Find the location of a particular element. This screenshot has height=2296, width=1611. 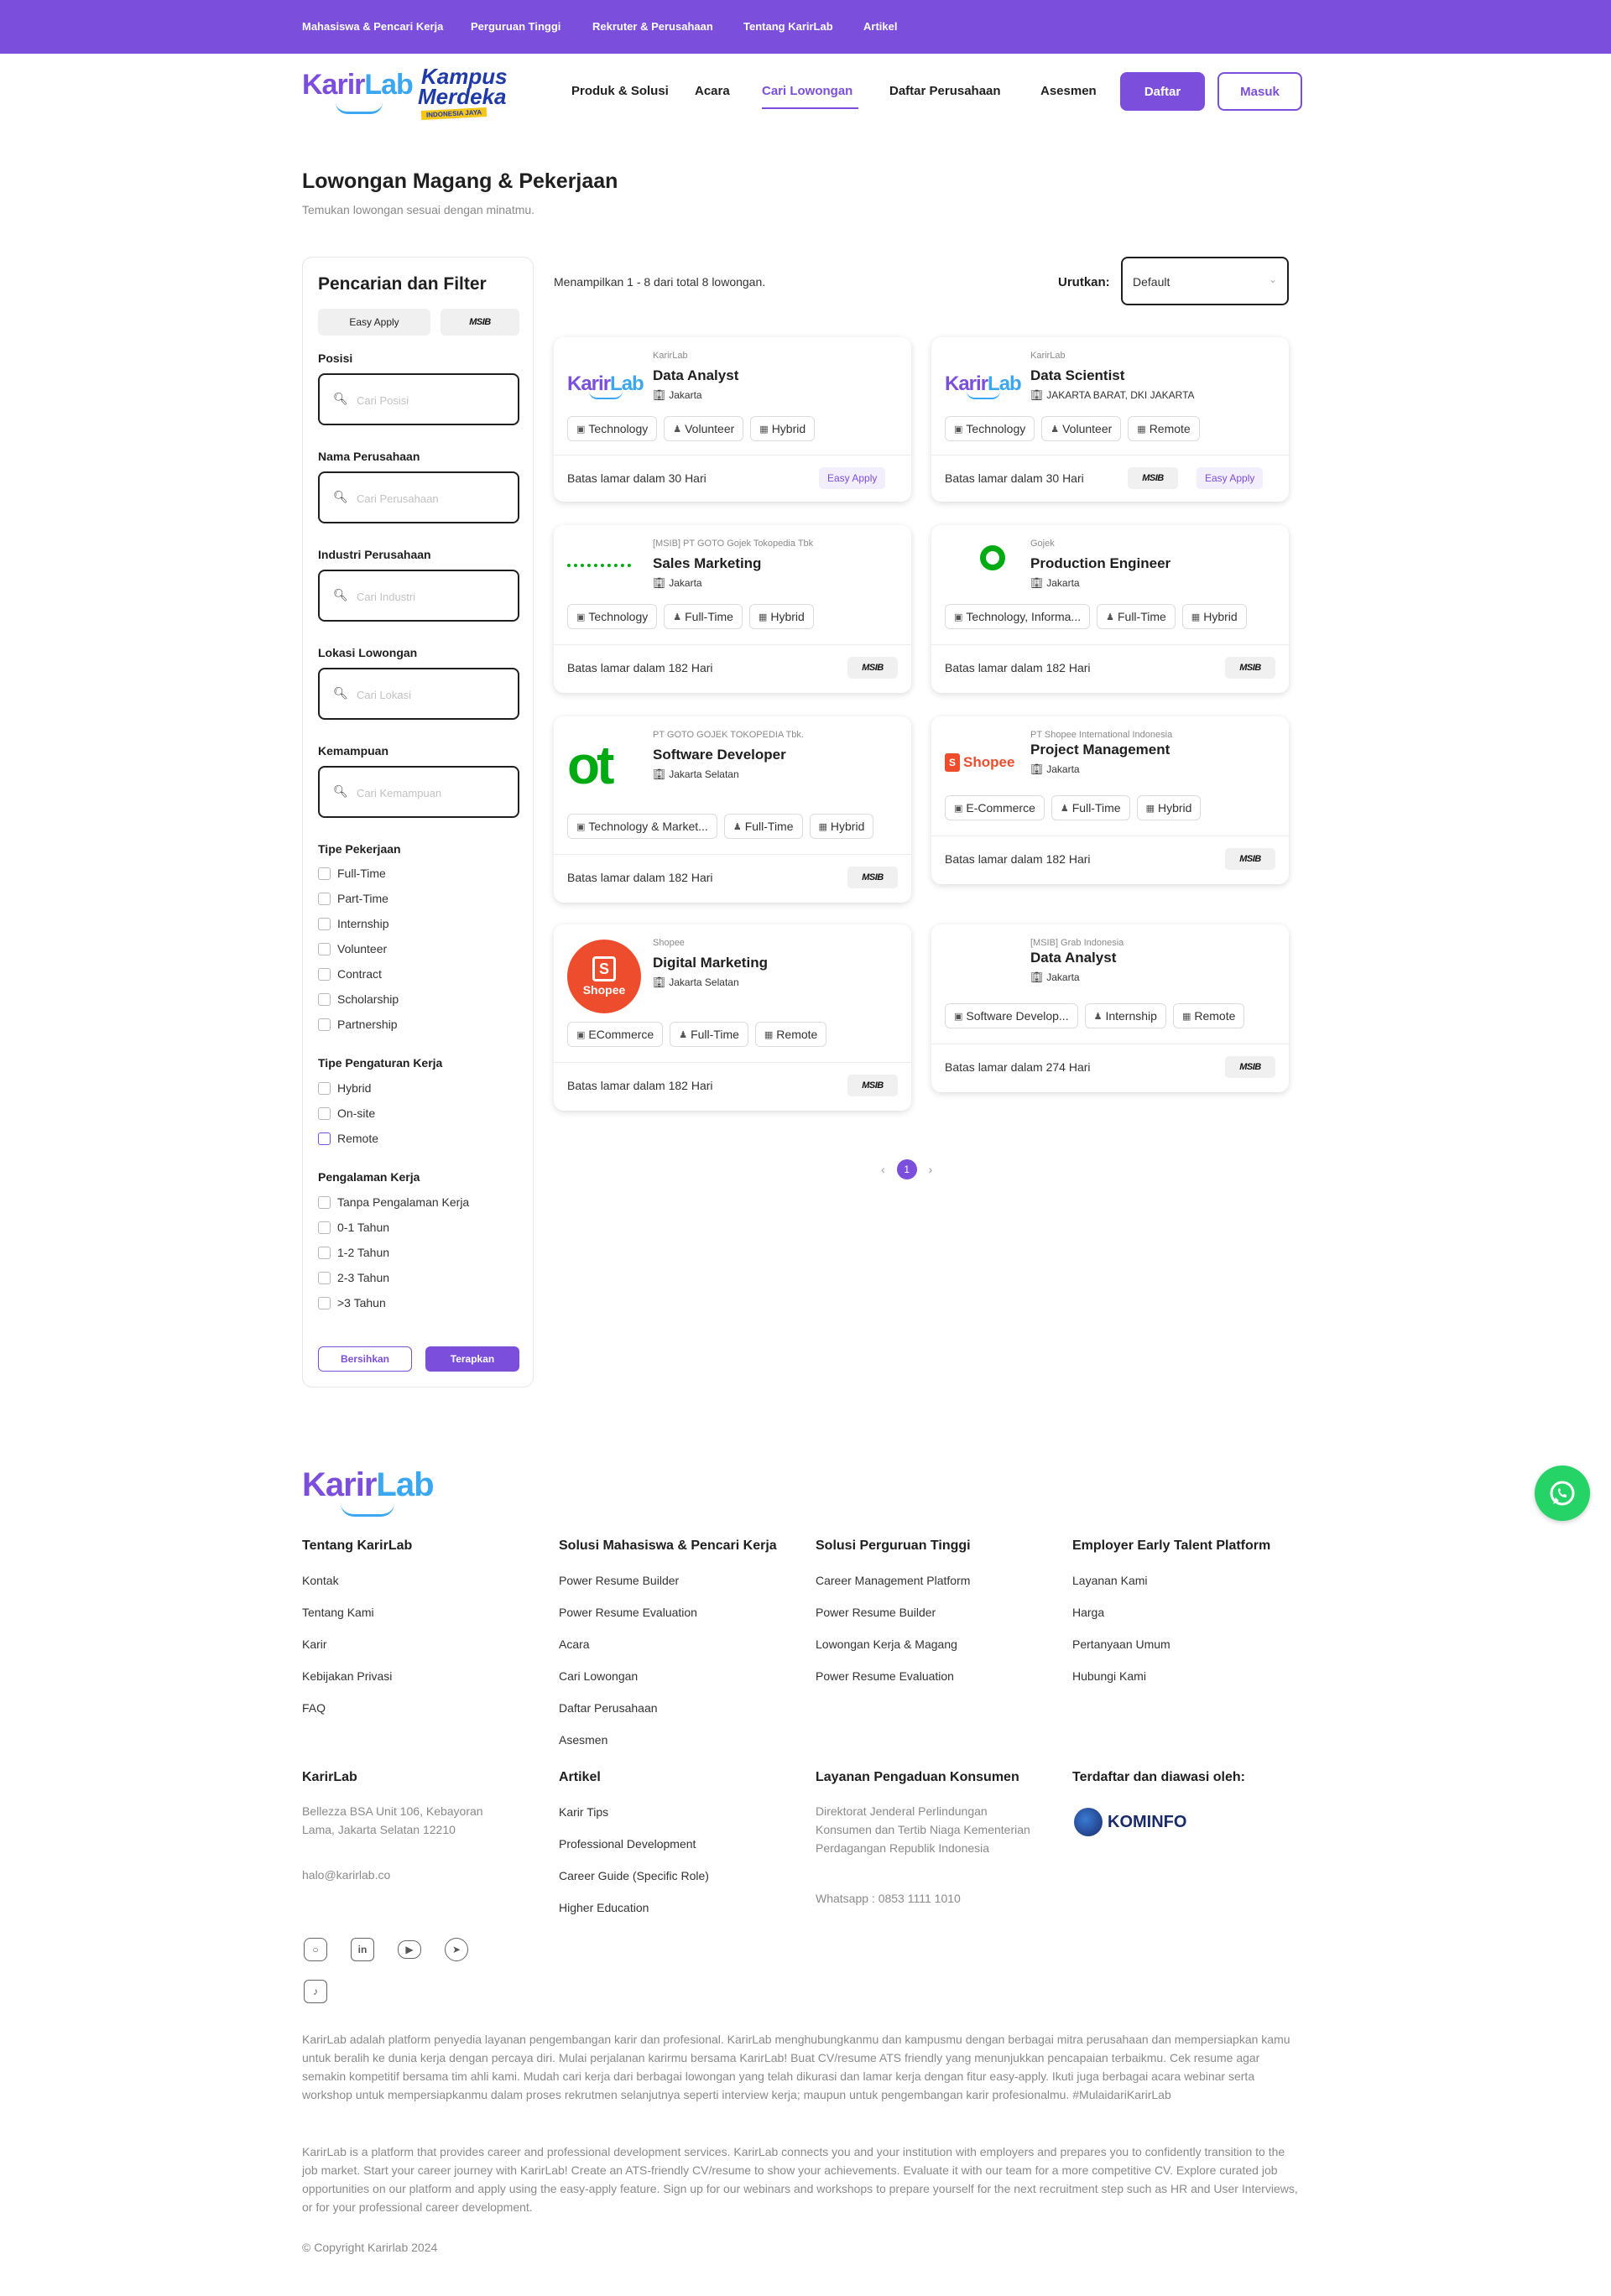

posisi-input is located at coordinates (432, 400).